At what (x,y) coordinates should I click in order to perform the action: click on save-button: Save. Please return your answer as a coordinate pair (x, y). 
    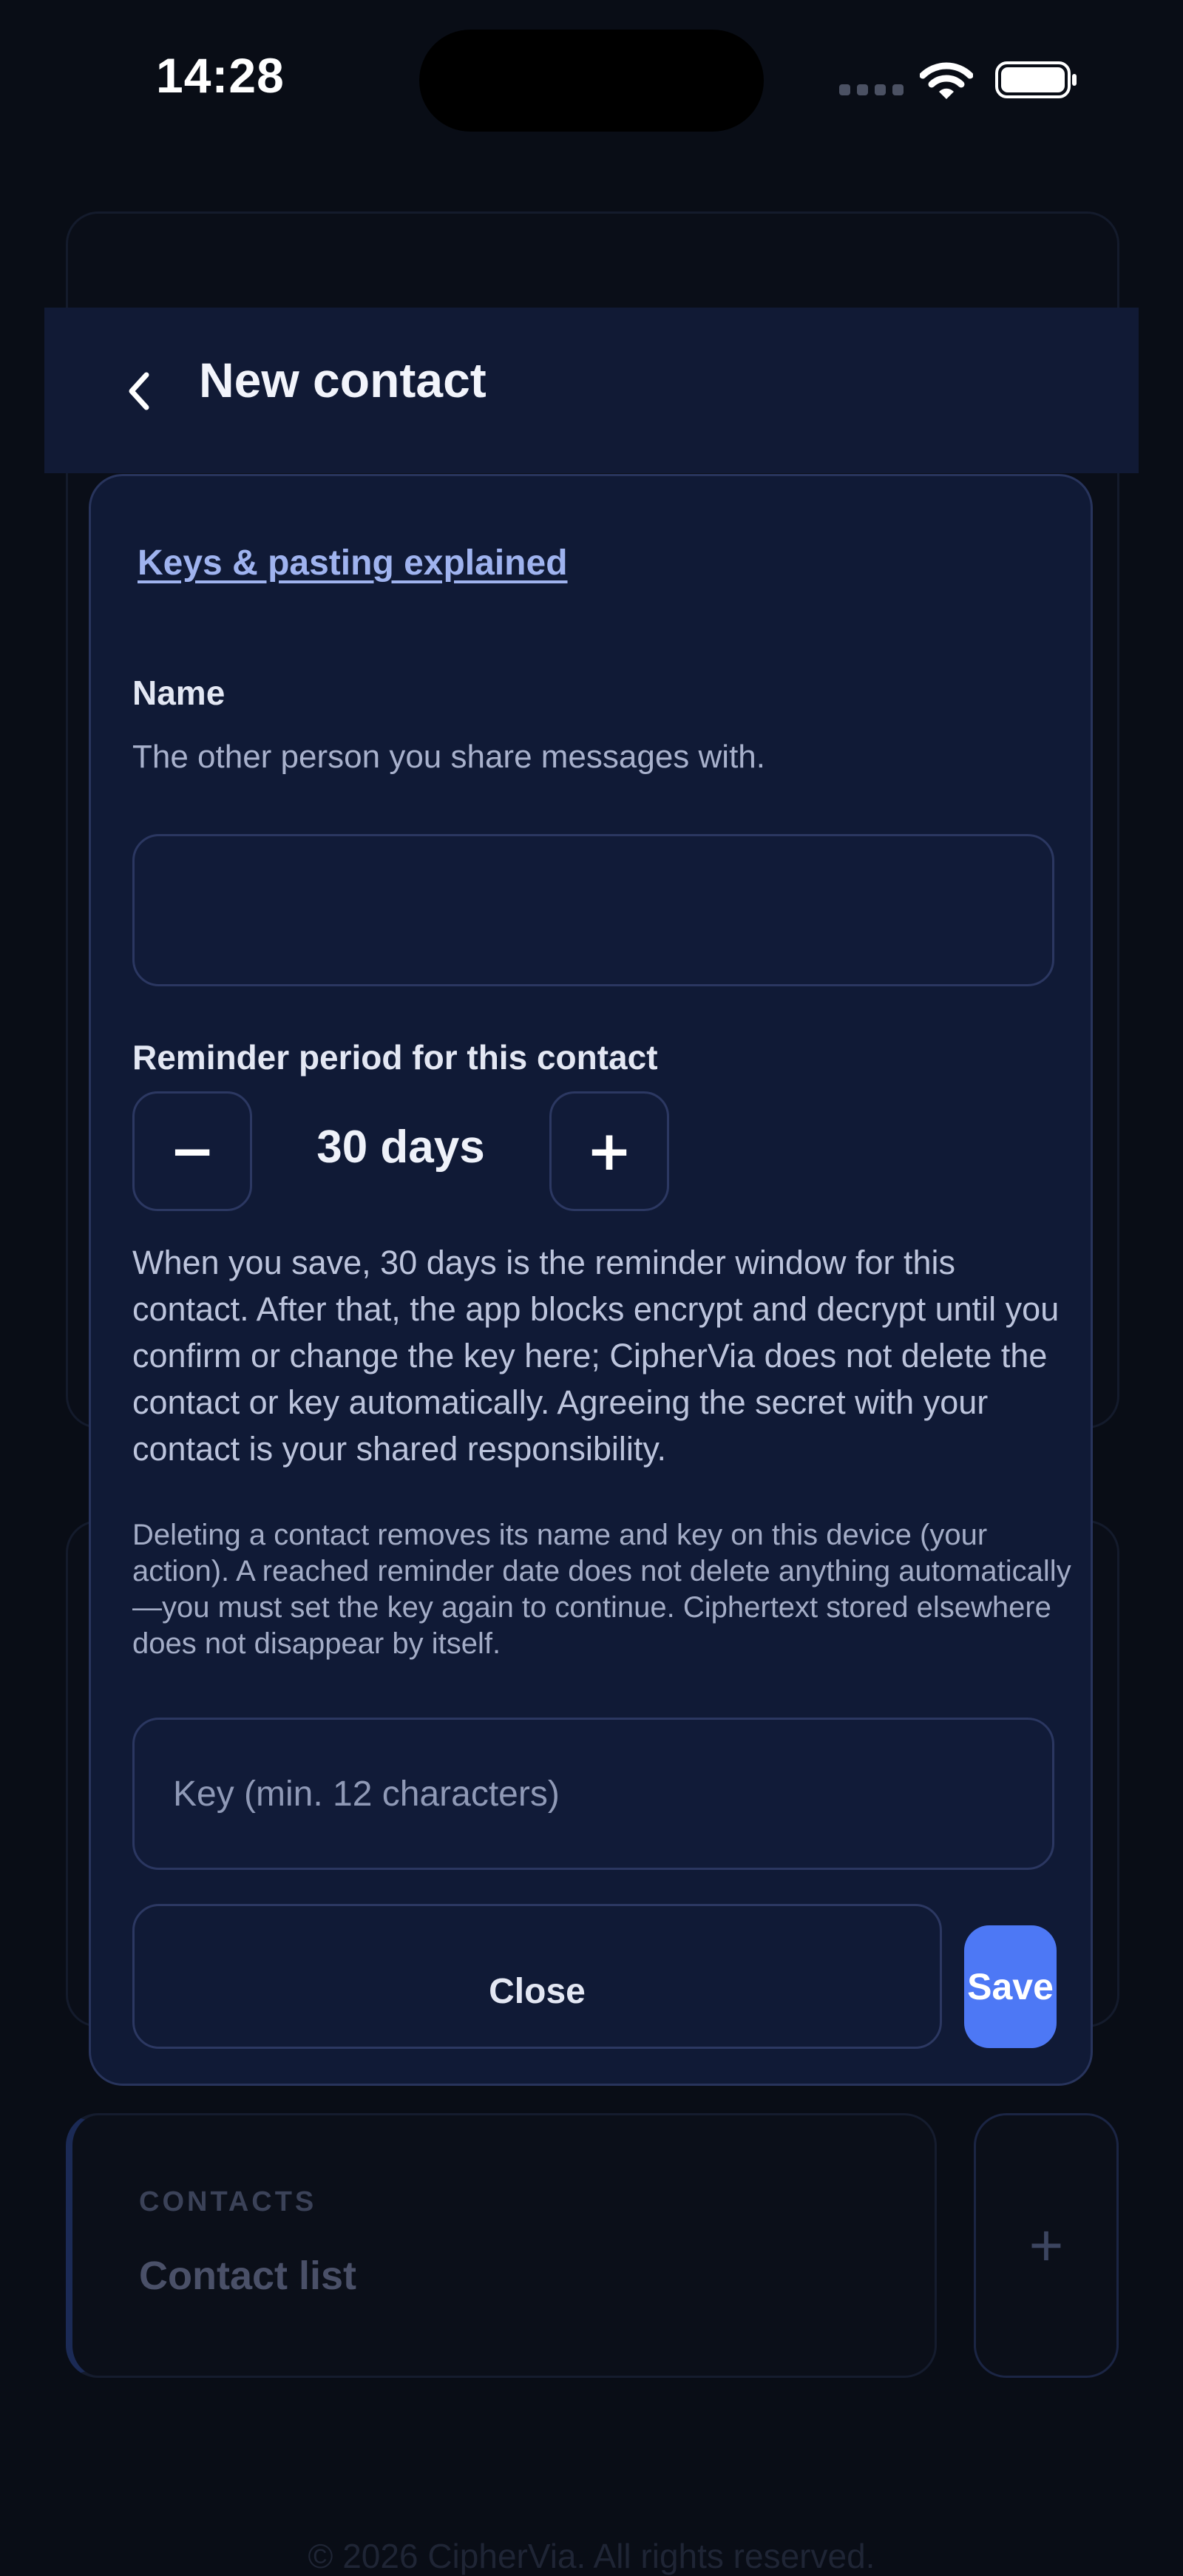
    Looking at the image, I should click on (1010, 1986).